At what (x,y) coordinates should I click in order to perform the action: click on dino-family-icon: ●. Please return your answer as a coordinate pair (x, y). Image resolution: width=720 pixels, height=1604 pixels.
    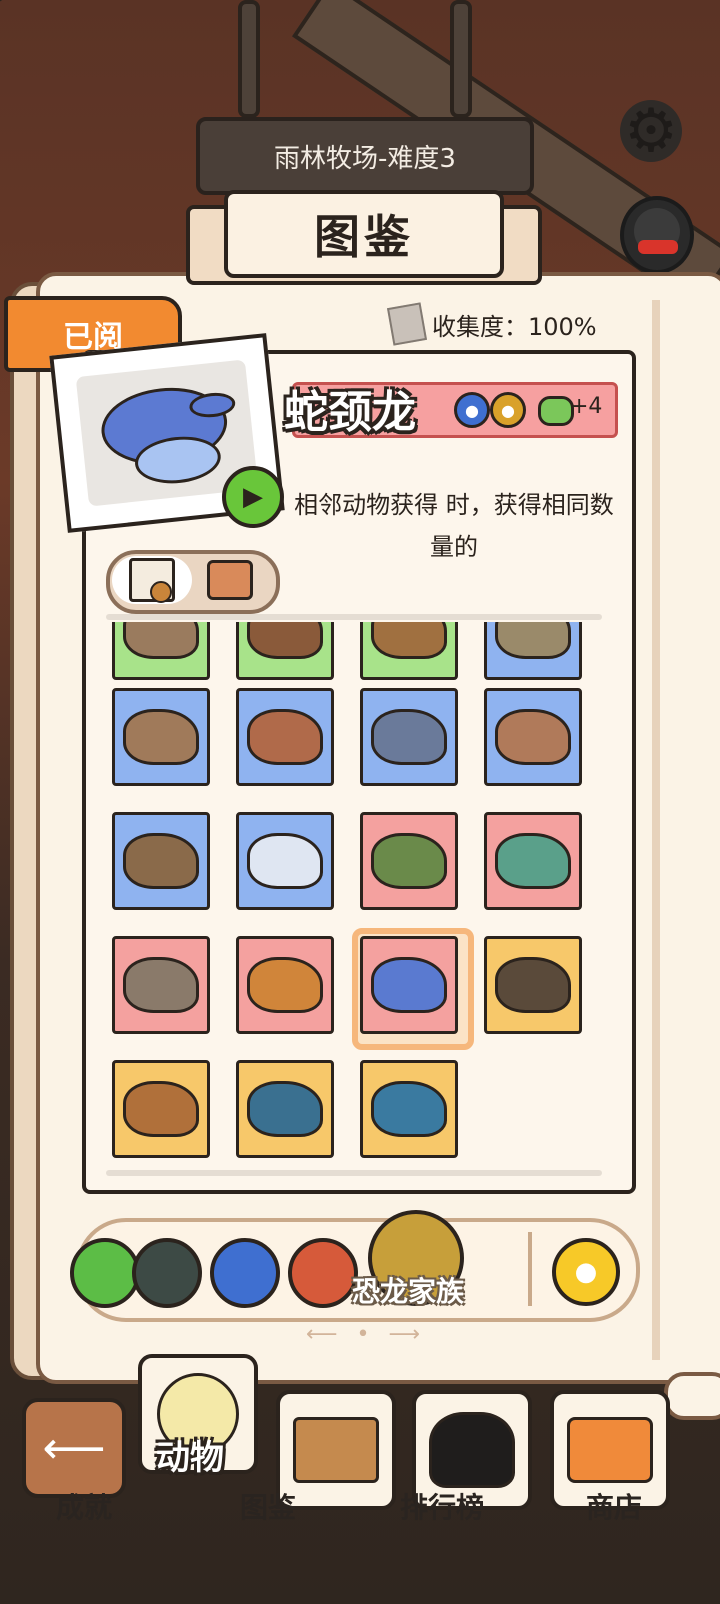
    Looking at the image, I should click on (508, 410).